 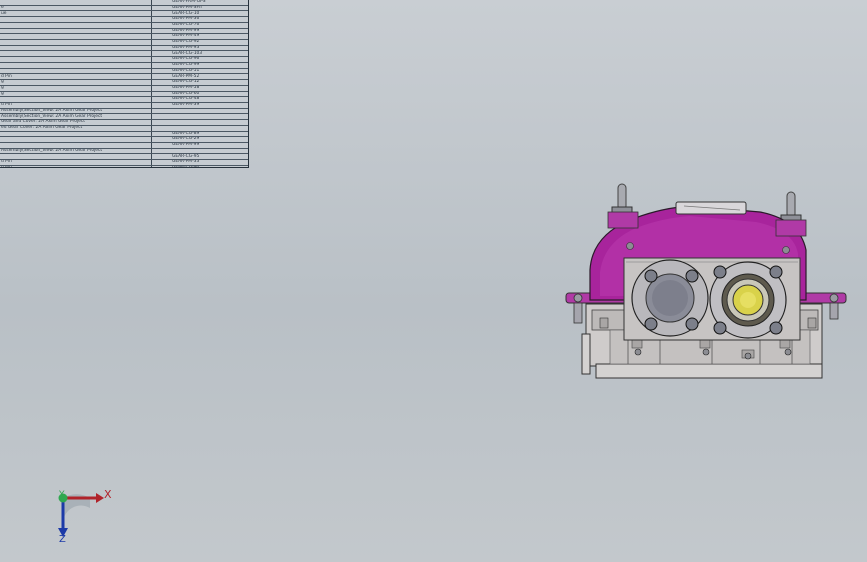 I want to click on triad-x-label: X, so click(x=108, y=494).